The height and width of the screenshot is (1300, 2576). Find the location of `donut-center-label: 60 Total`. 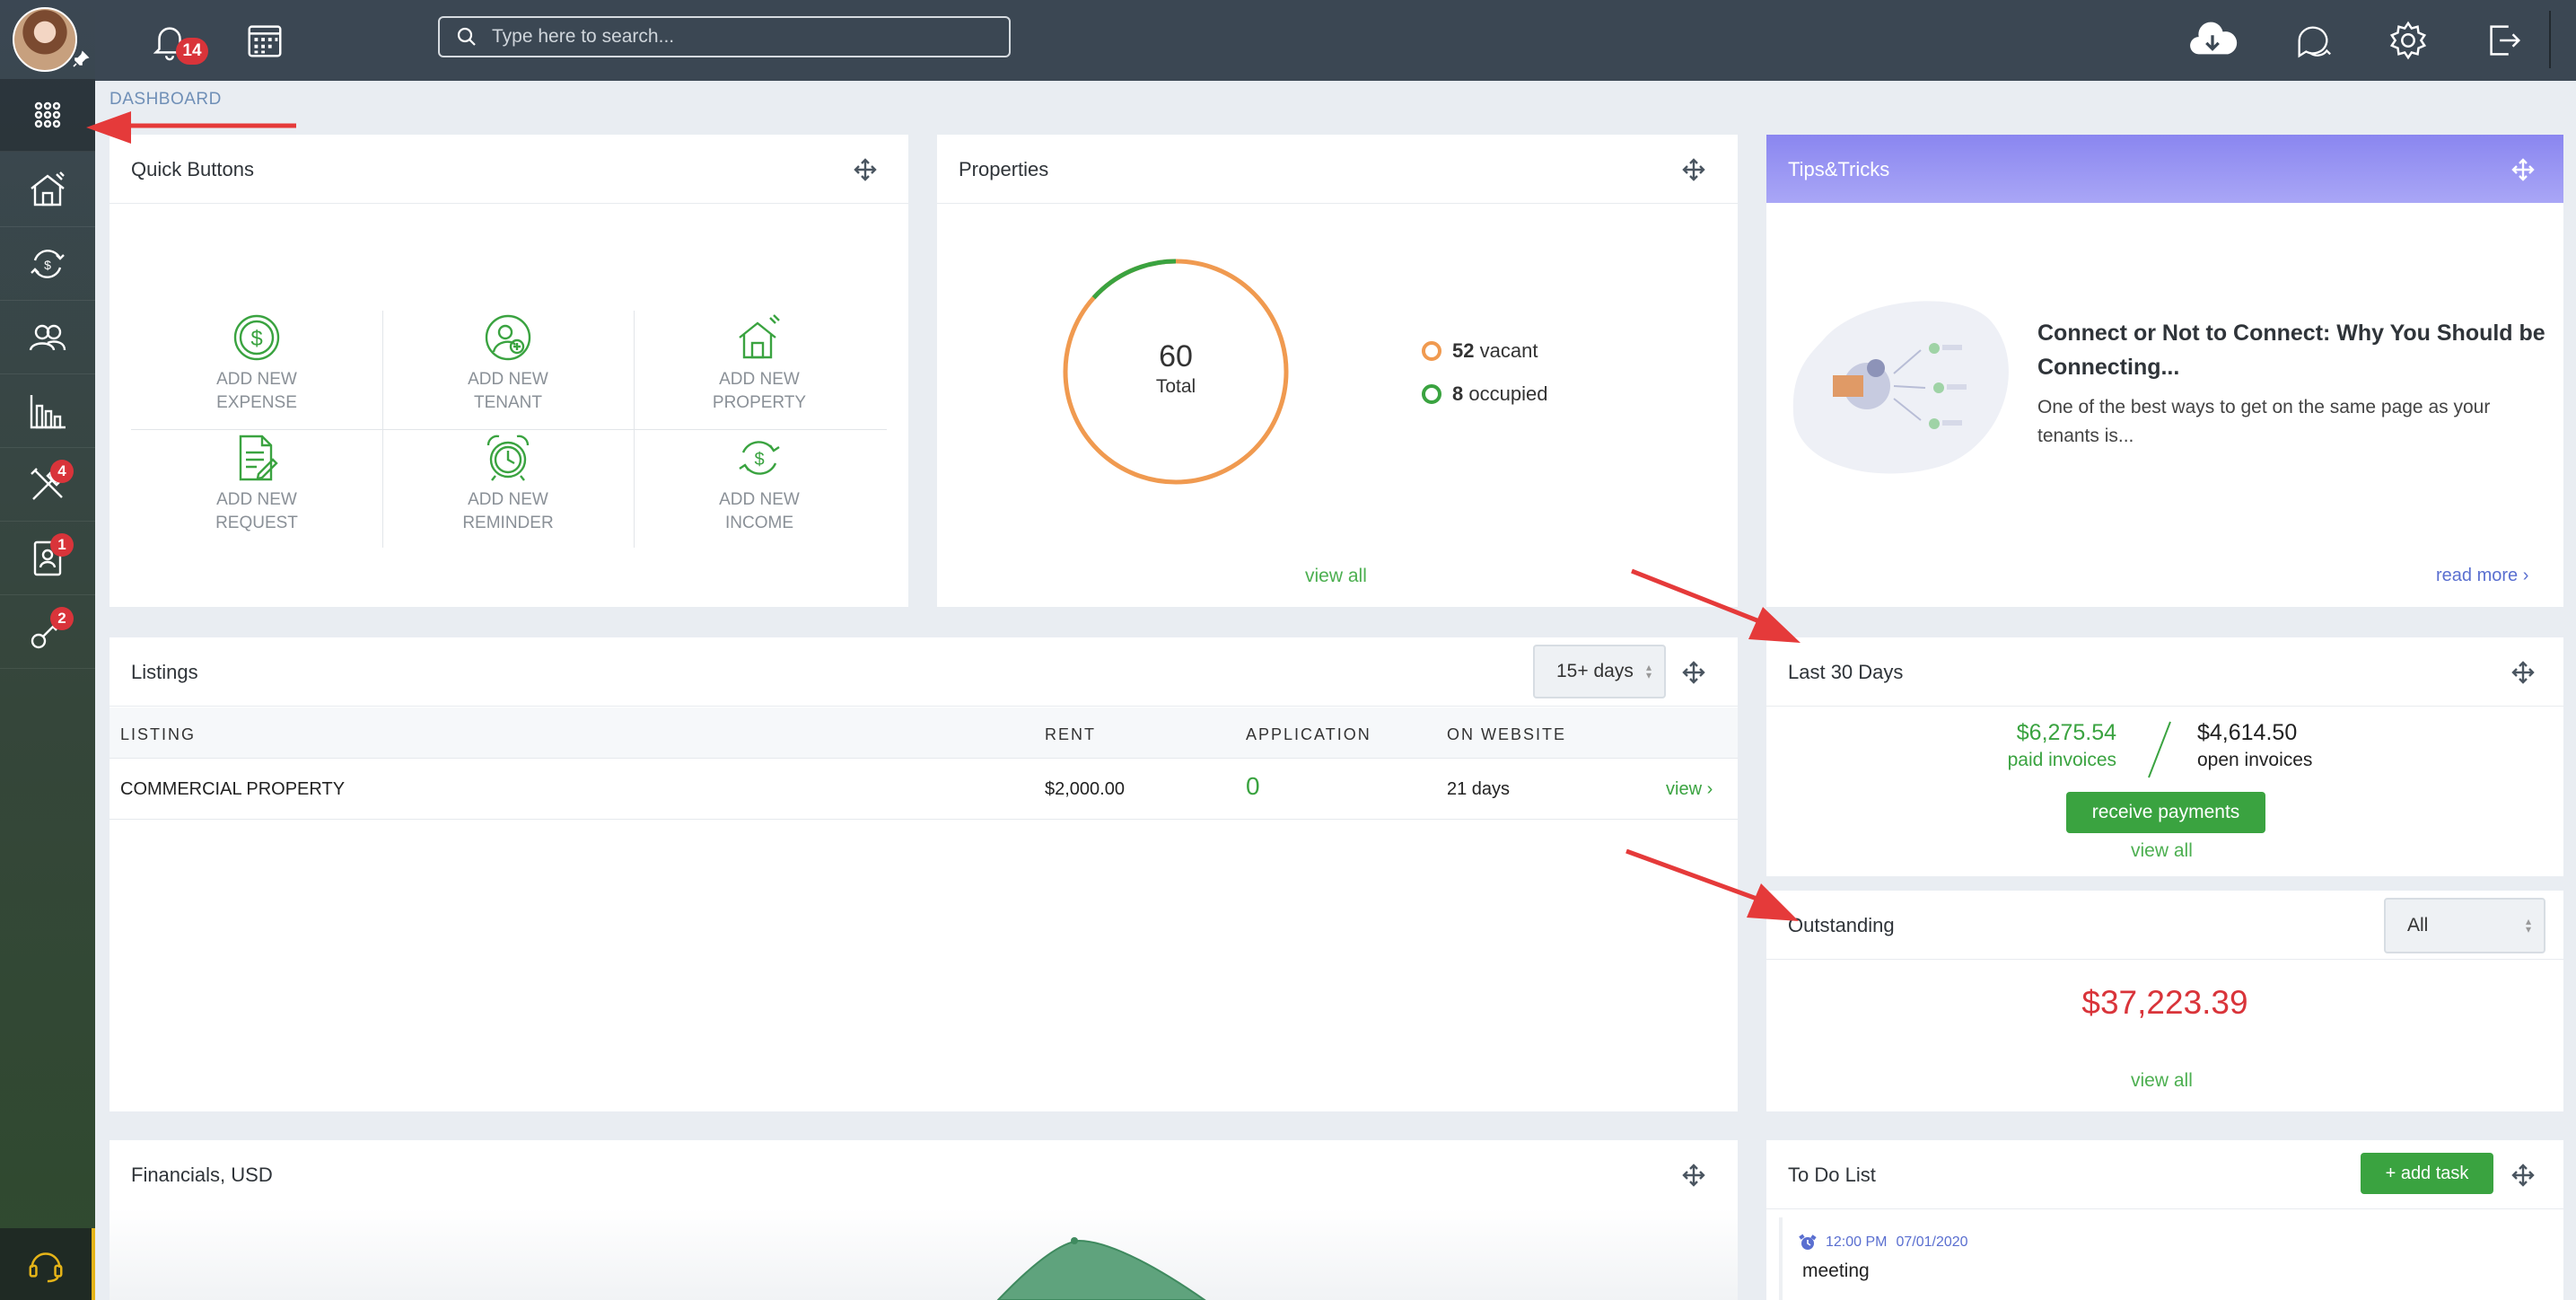

donut-center-label: 60 Total is located at coordinates (1176, 368).